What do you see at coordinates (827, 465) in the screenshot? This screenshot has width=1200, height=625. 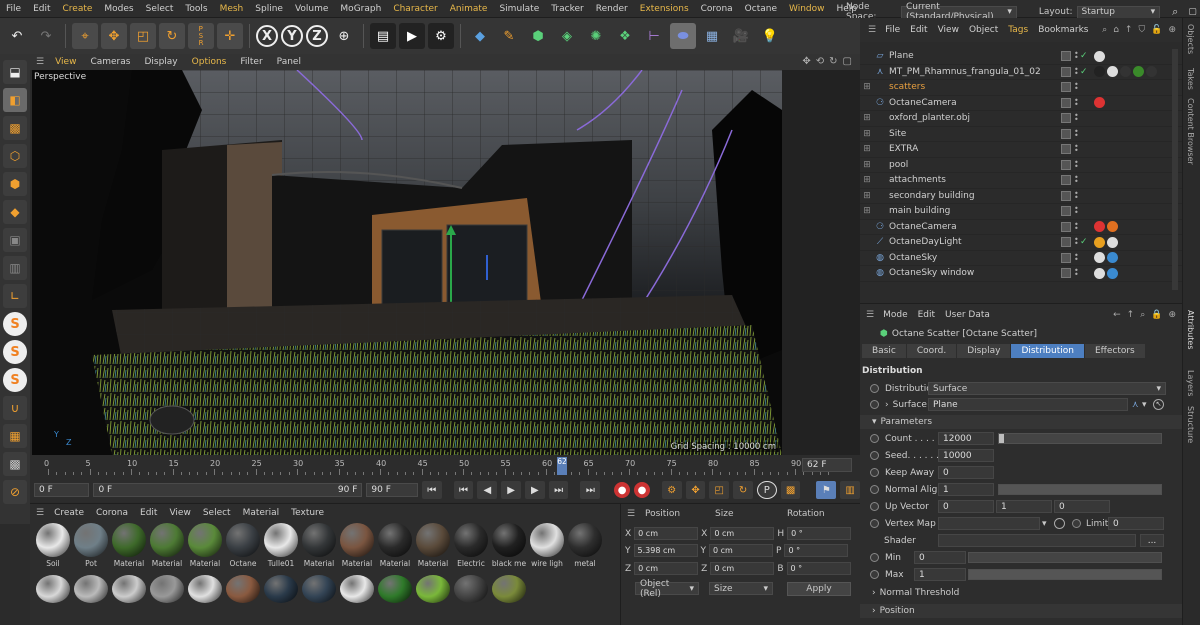 I see `current-frame-field: 62 F` at bounding box center [827, 465].